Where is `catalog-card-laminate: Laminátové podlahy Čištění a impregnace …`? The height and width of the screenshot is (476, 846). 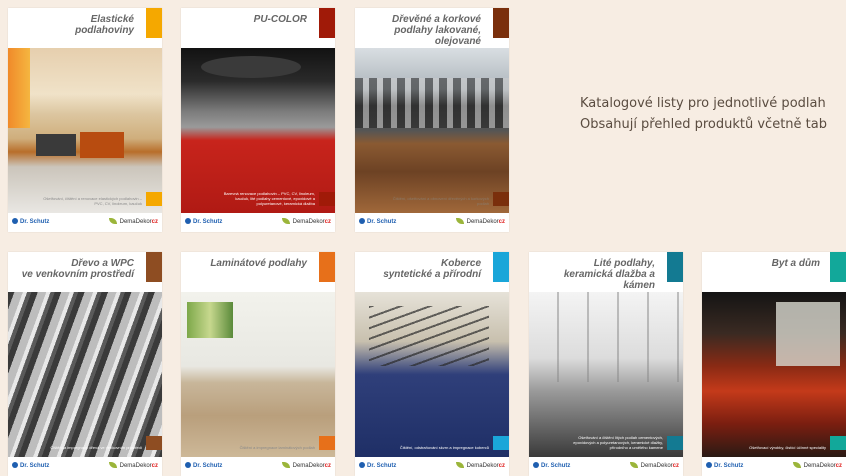 catalog-card-laminate: Laminátové podlahy Čištění a impregnace … is located at coordinates (258, 364).